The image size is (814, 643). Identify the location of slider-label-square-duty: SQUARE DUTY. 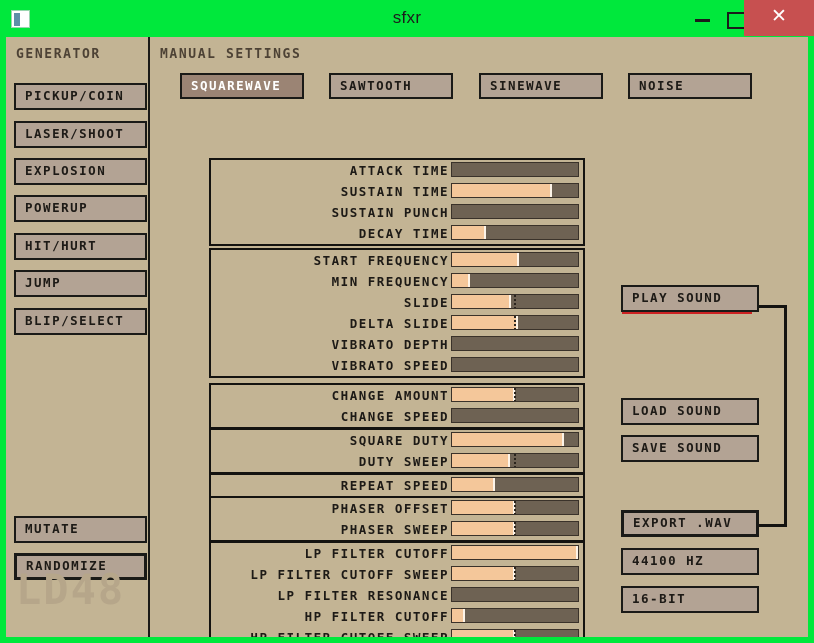
(399, 440).